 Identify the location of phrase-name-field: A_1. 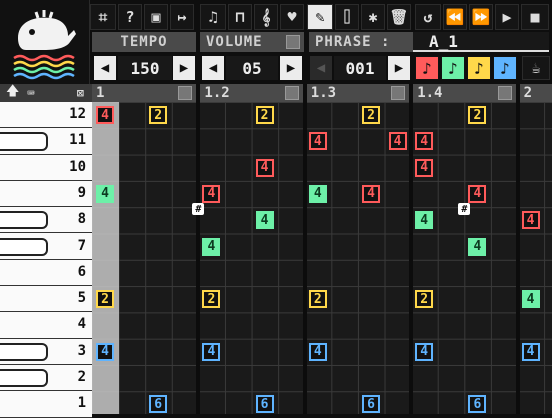
(481, 42).